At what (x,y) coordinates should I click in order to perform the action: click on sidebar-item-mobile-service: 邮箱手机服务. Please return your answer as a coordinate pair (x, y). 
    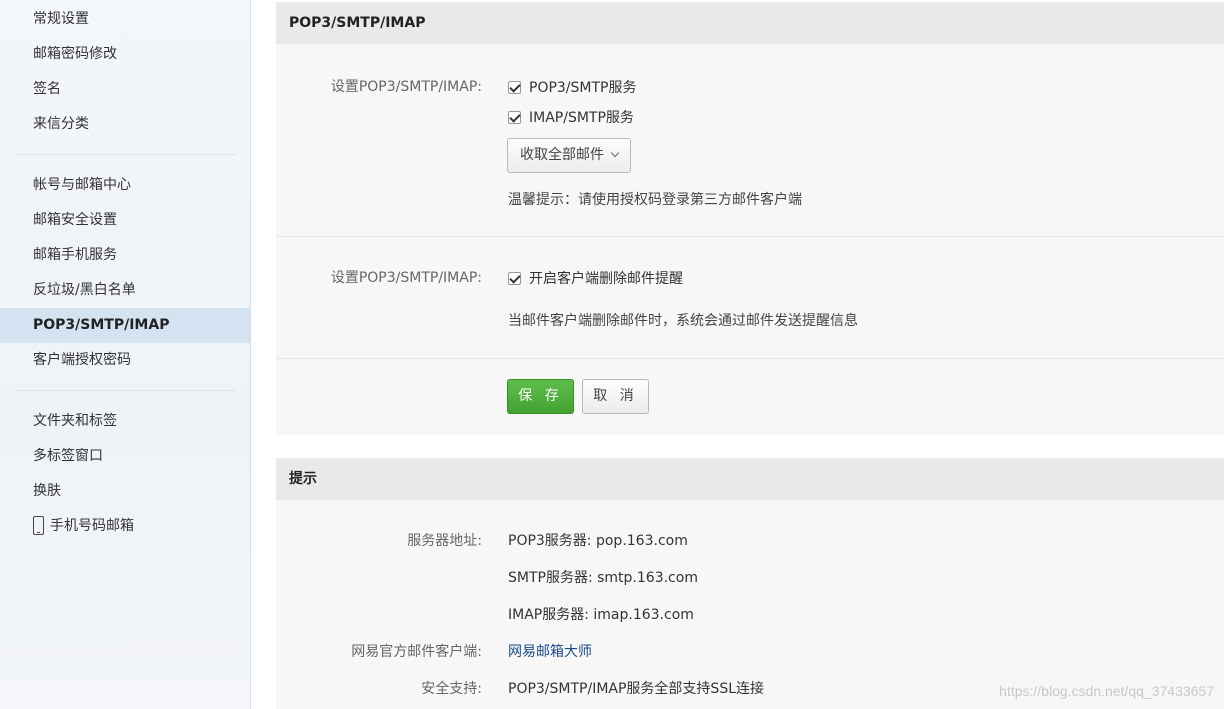
    Looking at the image, I should click on (125, 255).